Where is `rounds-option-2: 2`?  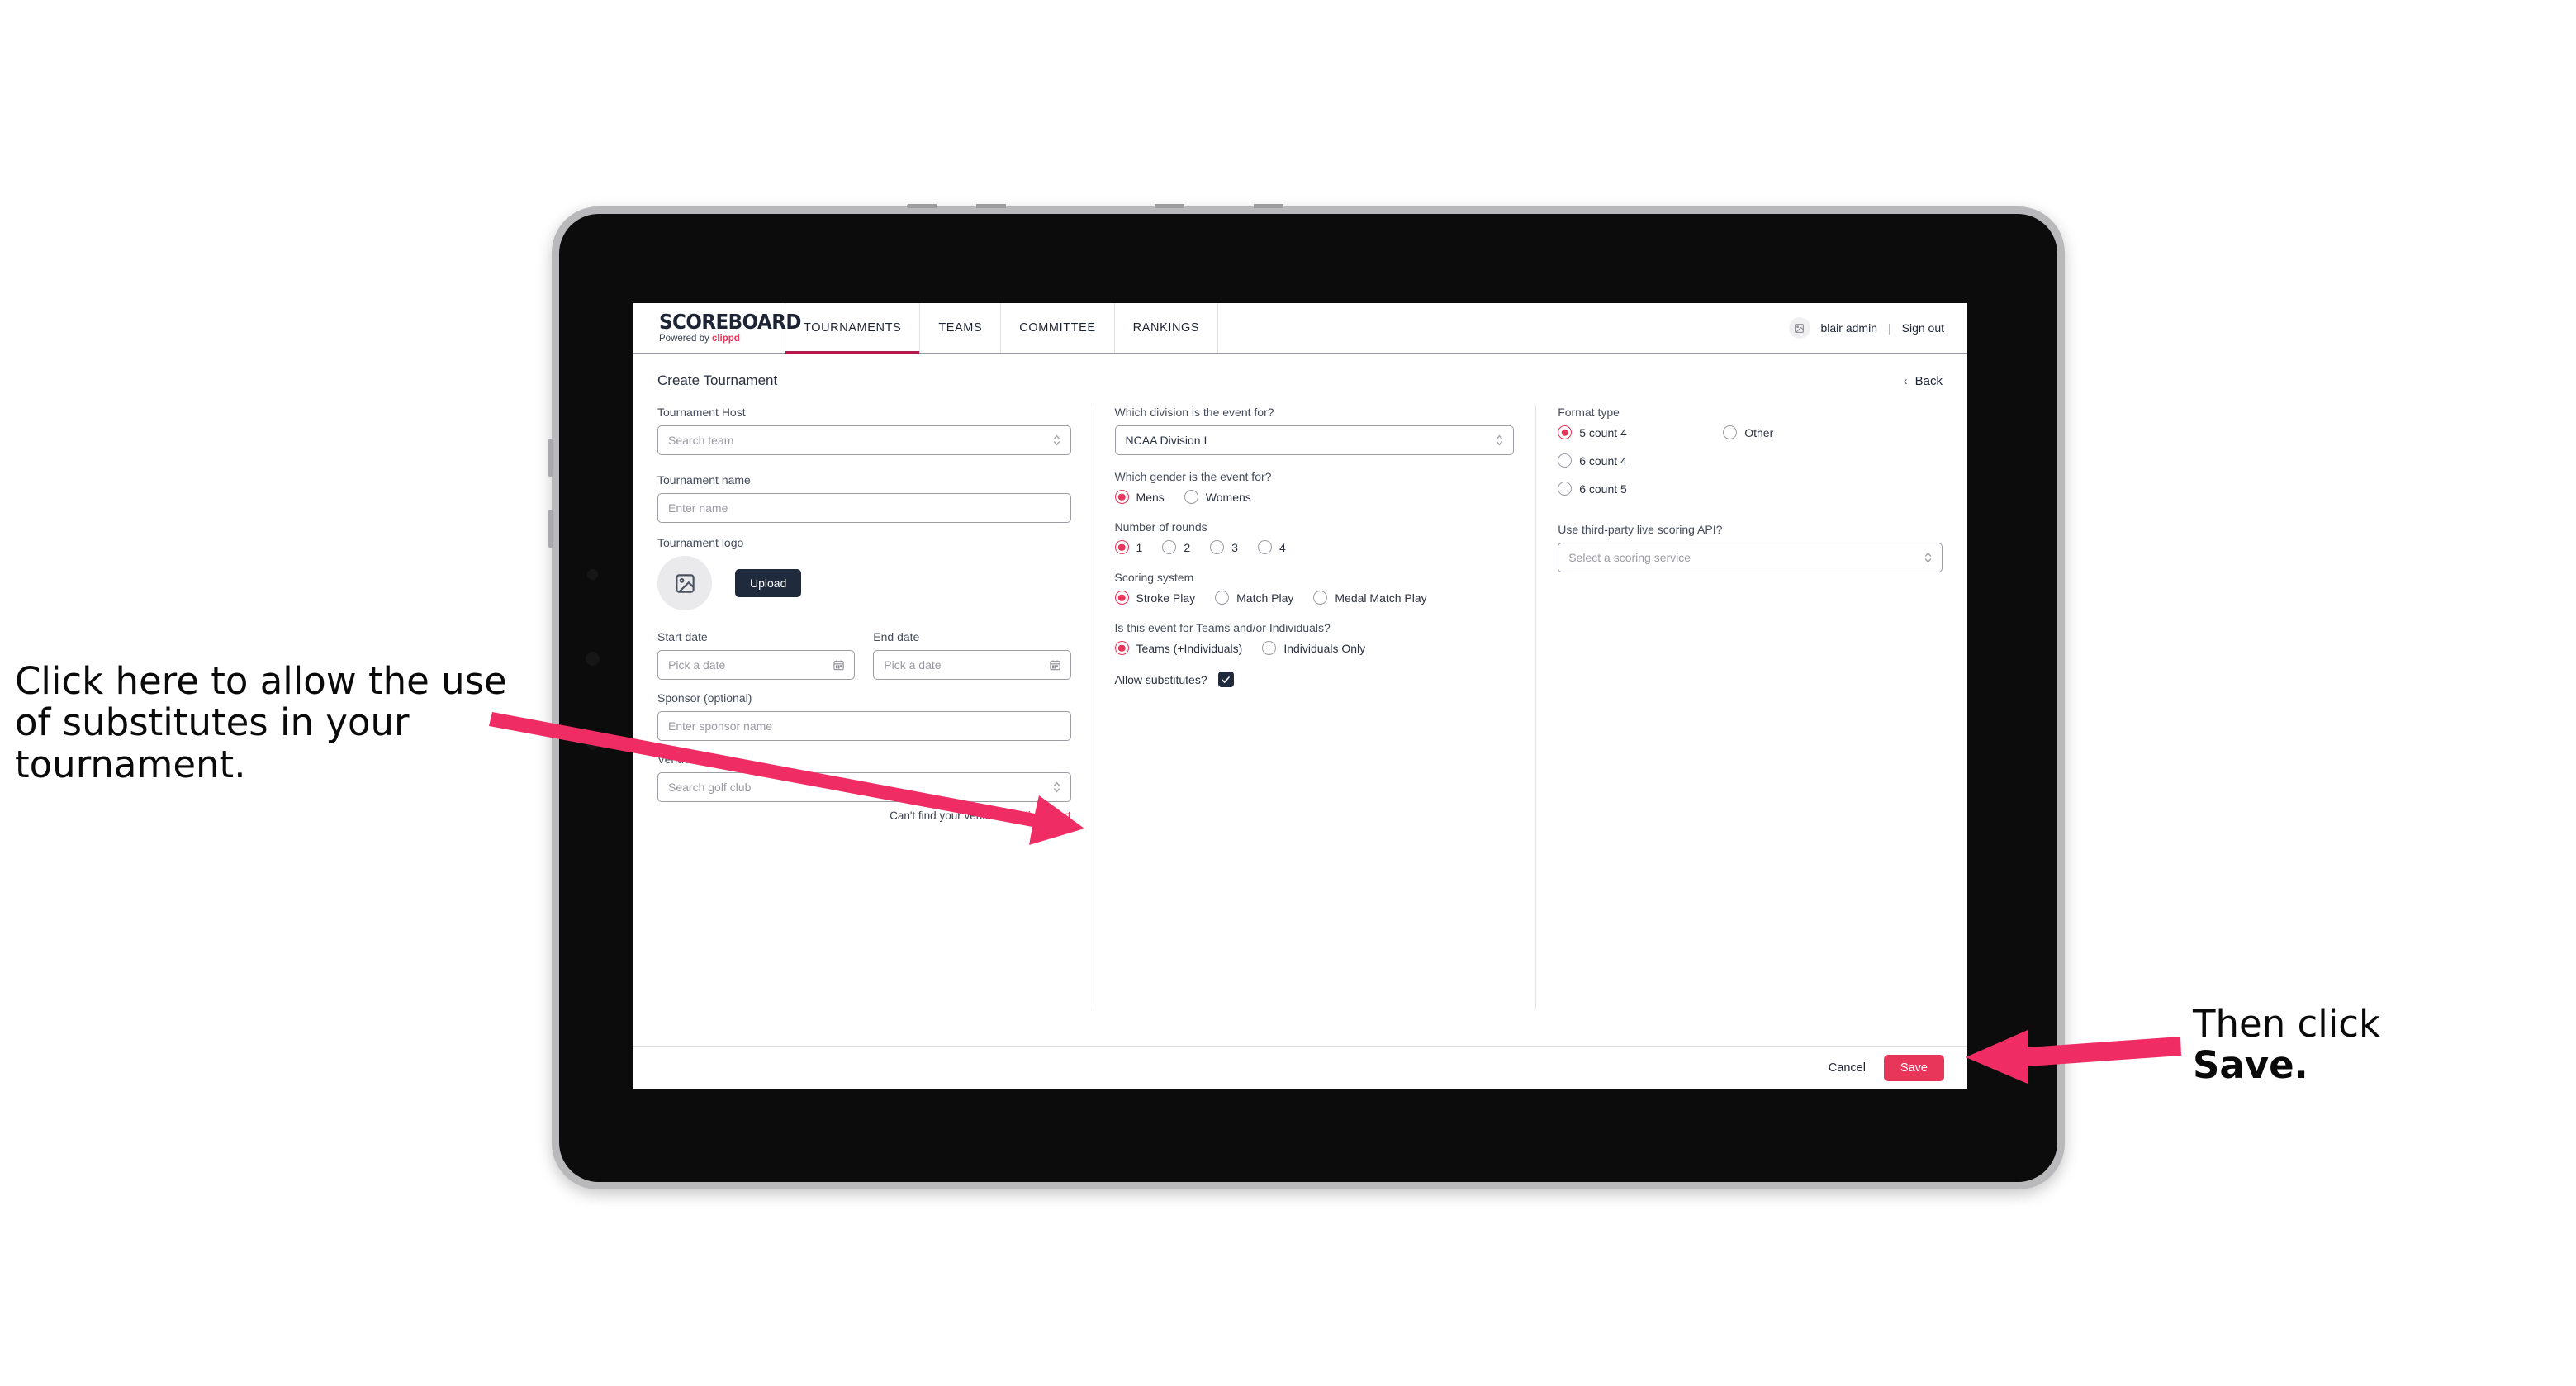 rounds-option-2: 2 is located at coordinates (1176, 547).